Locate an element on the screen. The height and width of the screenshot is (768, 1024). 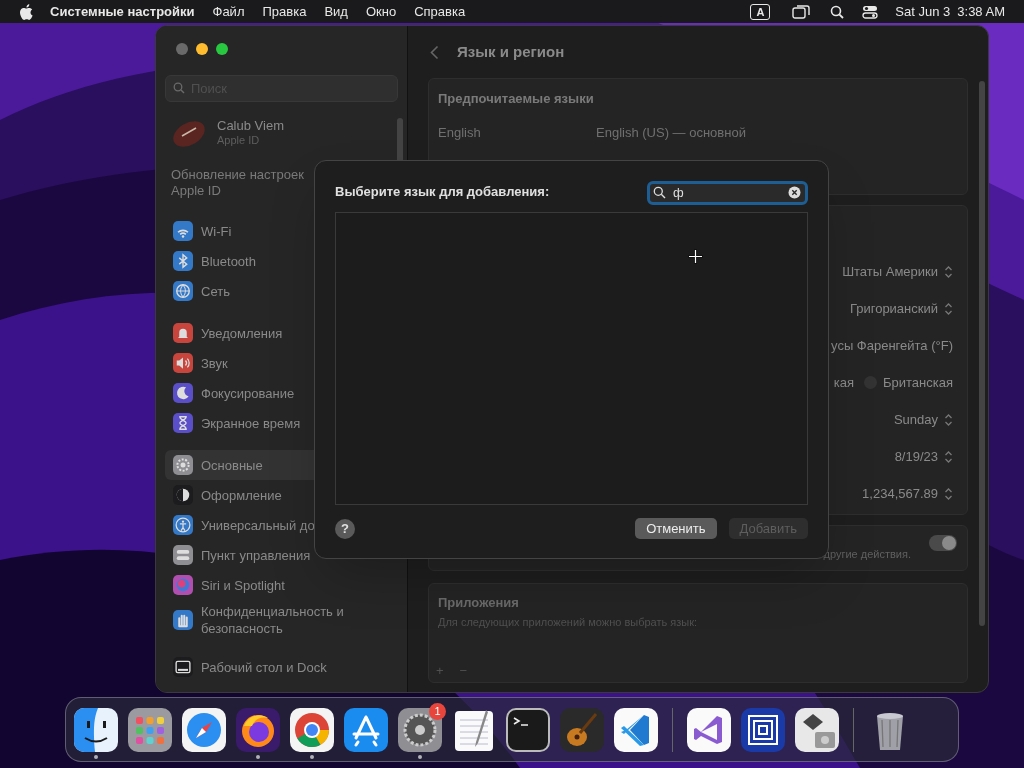
notepad-icon is located at coordinates (474, 729).